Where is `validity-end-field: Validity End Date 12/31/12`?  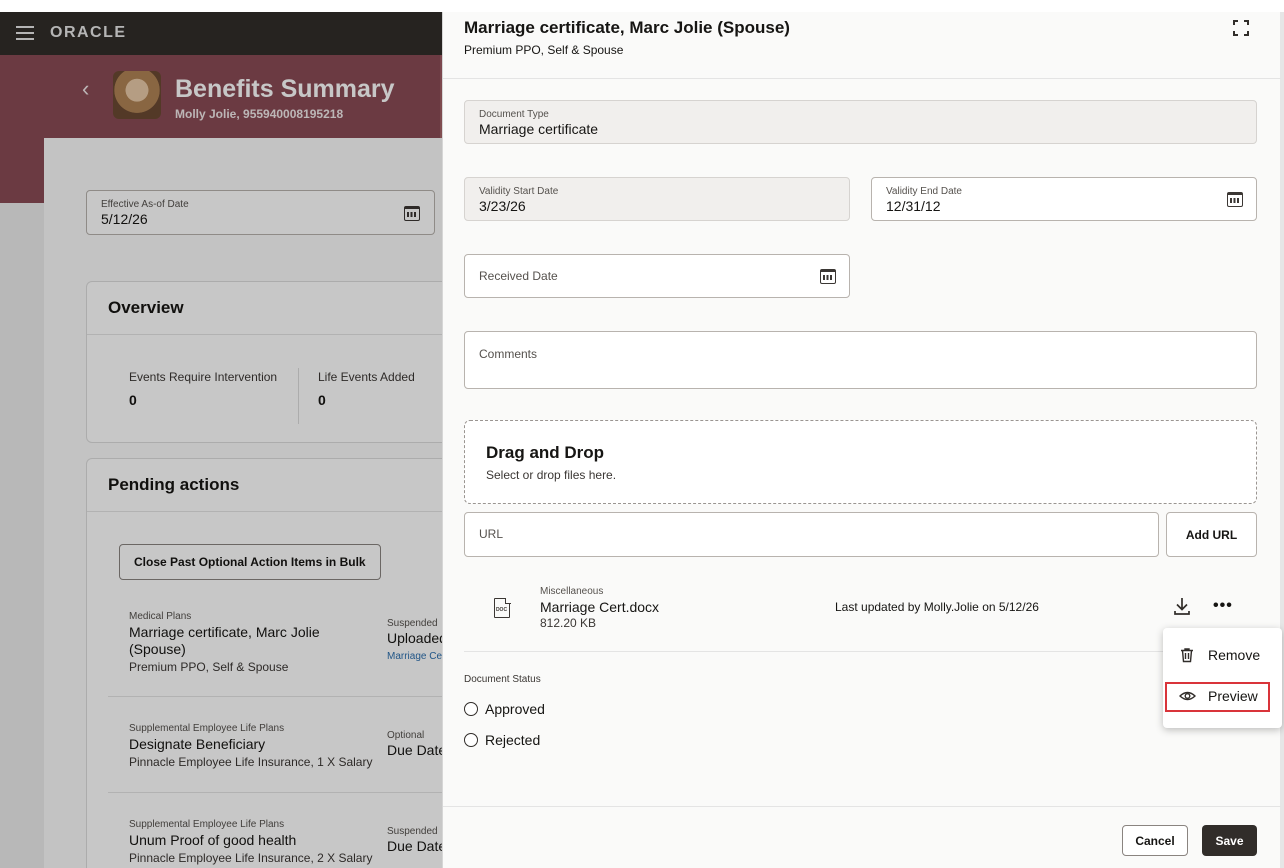
validity-end-field: Validity End Date 12/31/12 is located at coordinates (1064, 199).